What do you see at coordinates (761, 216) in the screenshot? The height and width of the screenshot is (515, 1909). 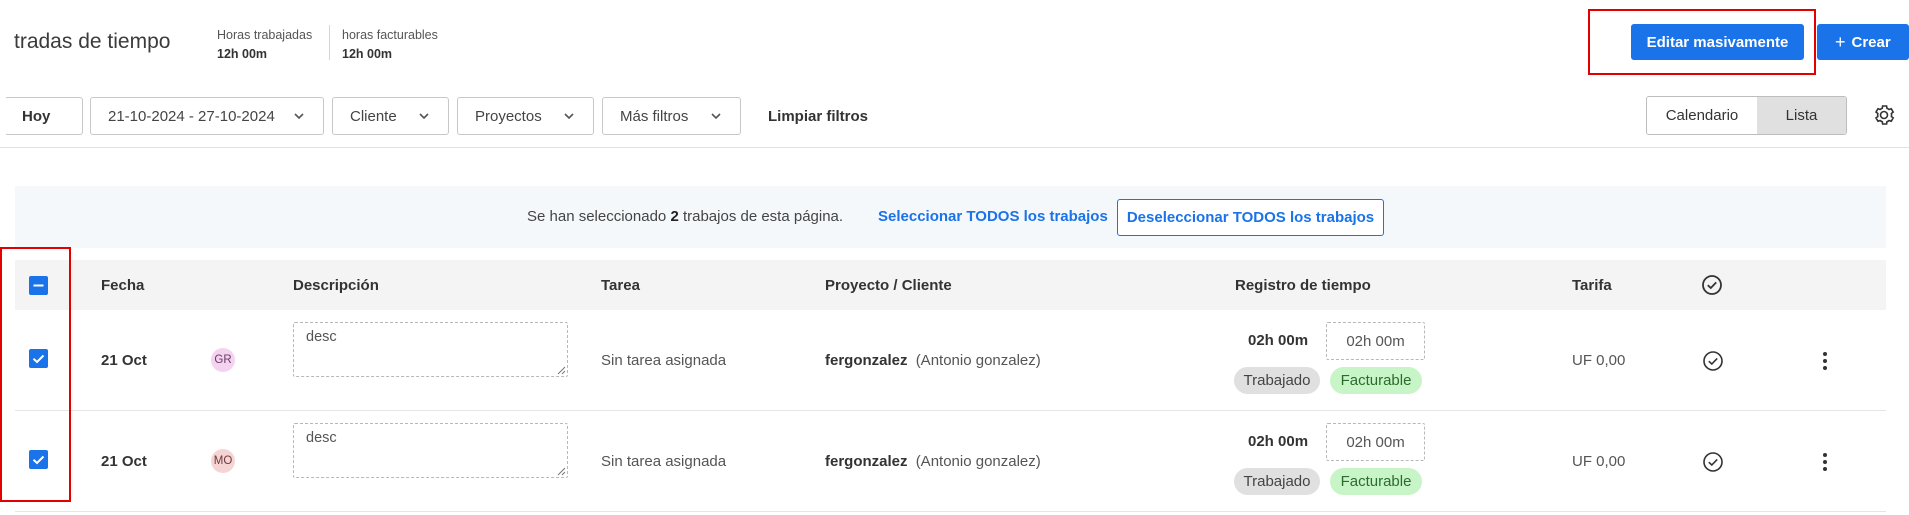 I see `selection-text-after: trabajos de esta página.` at bounding box center [761, 216].